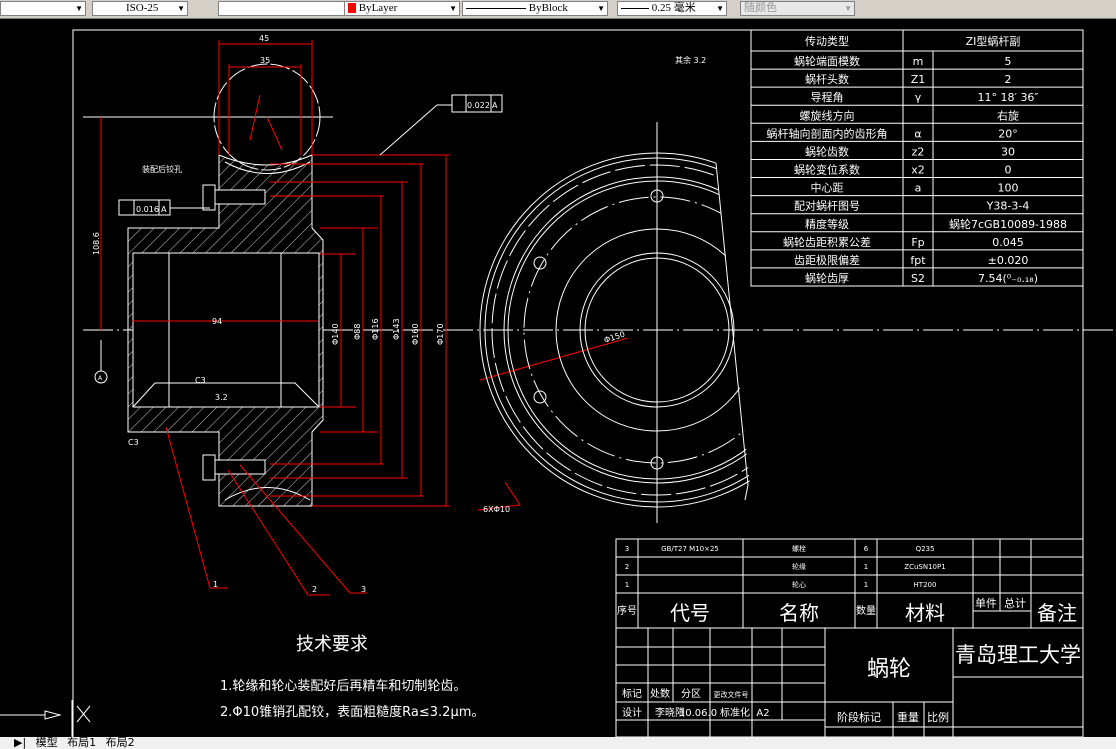 The image size is (1116, 749). What do you see at coordinates (827, 79) in the screenshot?
I see `param-label: 蜗杆头数` at bounding box center [827, 79].